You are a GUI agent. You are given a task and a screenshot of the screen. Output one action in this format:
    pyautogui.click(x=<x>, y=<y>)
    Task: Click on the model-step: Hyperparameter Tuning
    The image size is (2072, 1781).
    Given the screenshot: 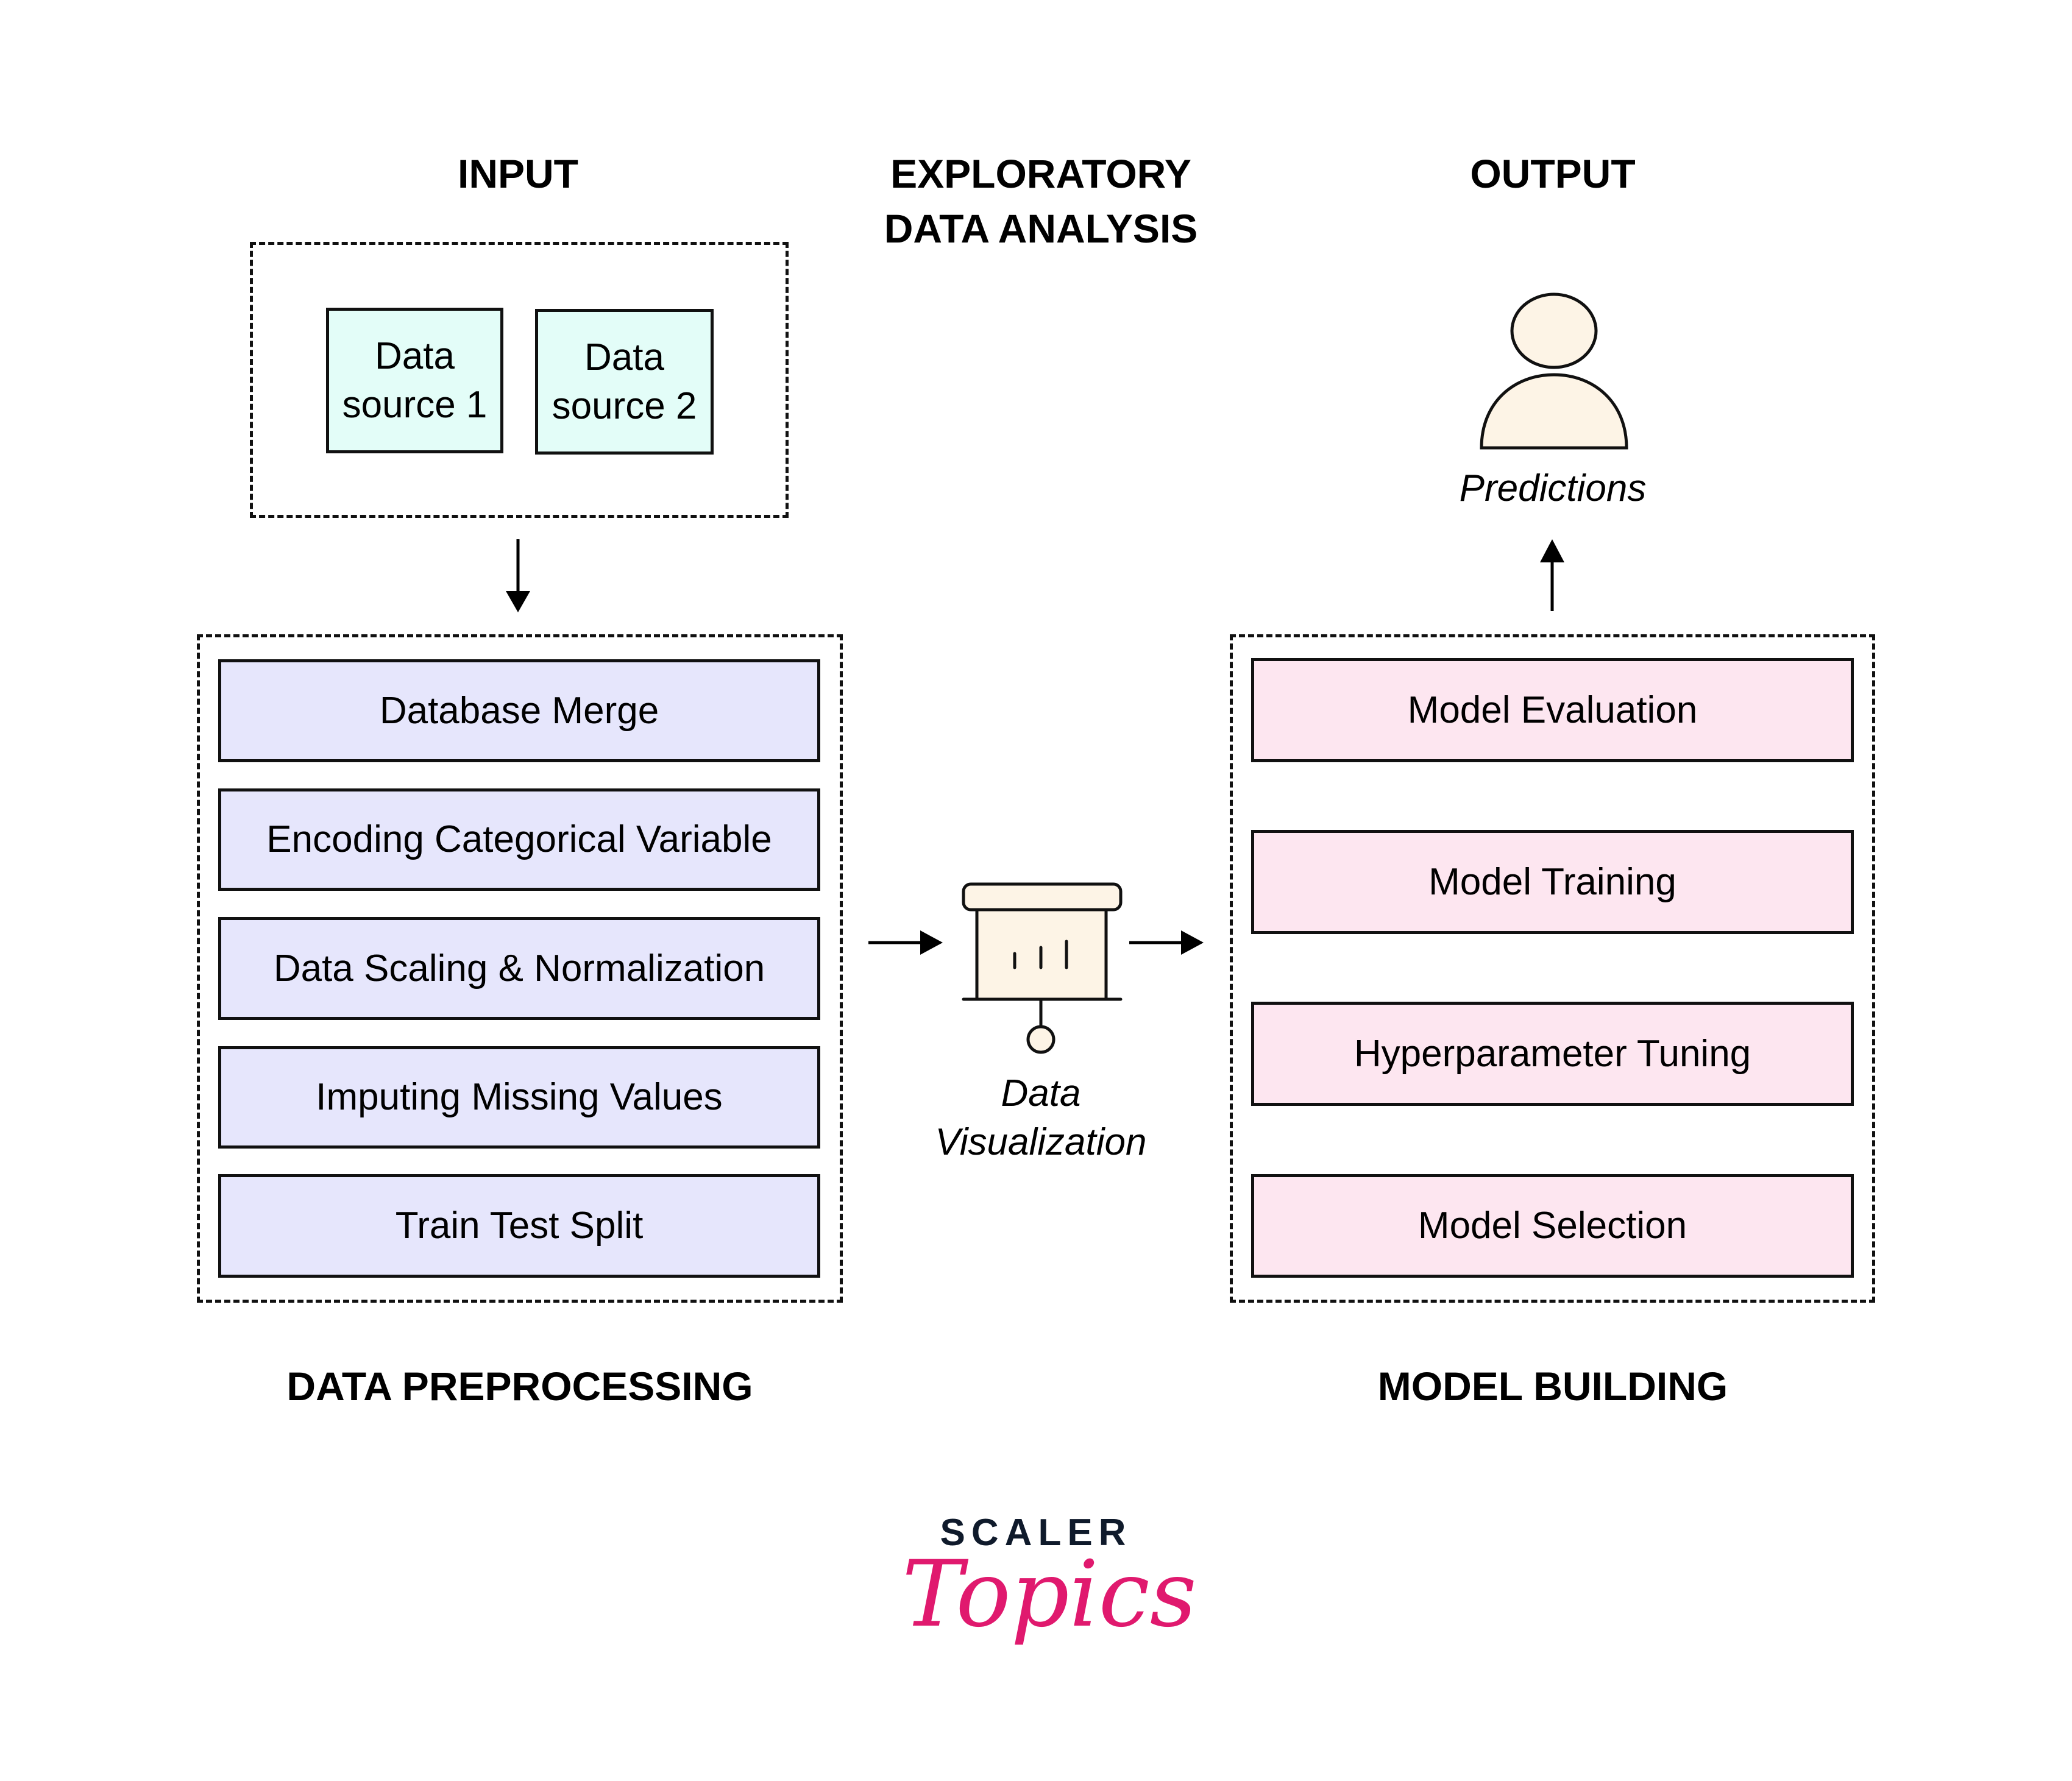 What is the action you would take?
    pyautogui.click(x=1552, y=1054)
    